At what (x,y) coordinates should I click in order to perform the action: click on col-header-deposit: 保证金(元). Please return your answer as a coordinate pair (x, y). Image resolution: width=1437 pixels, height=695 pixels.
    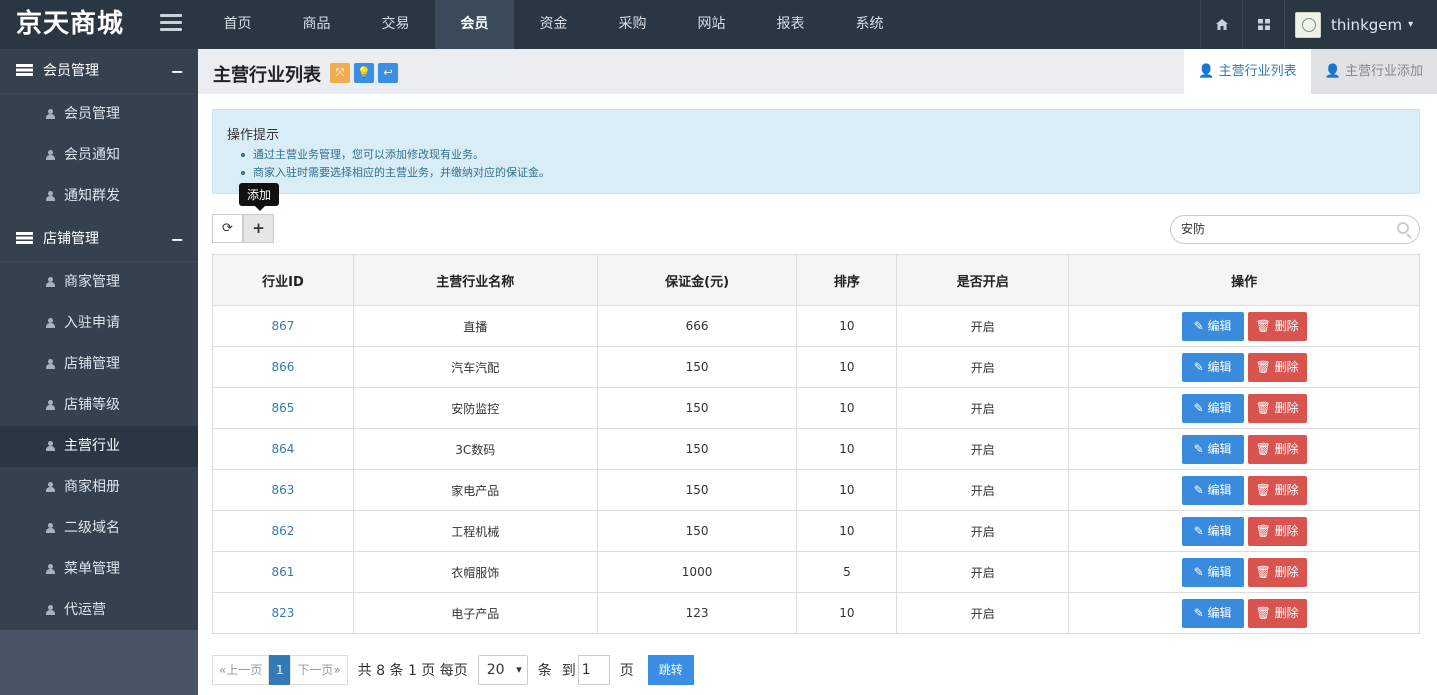
    Looking at the image, I should click on (697, 280).